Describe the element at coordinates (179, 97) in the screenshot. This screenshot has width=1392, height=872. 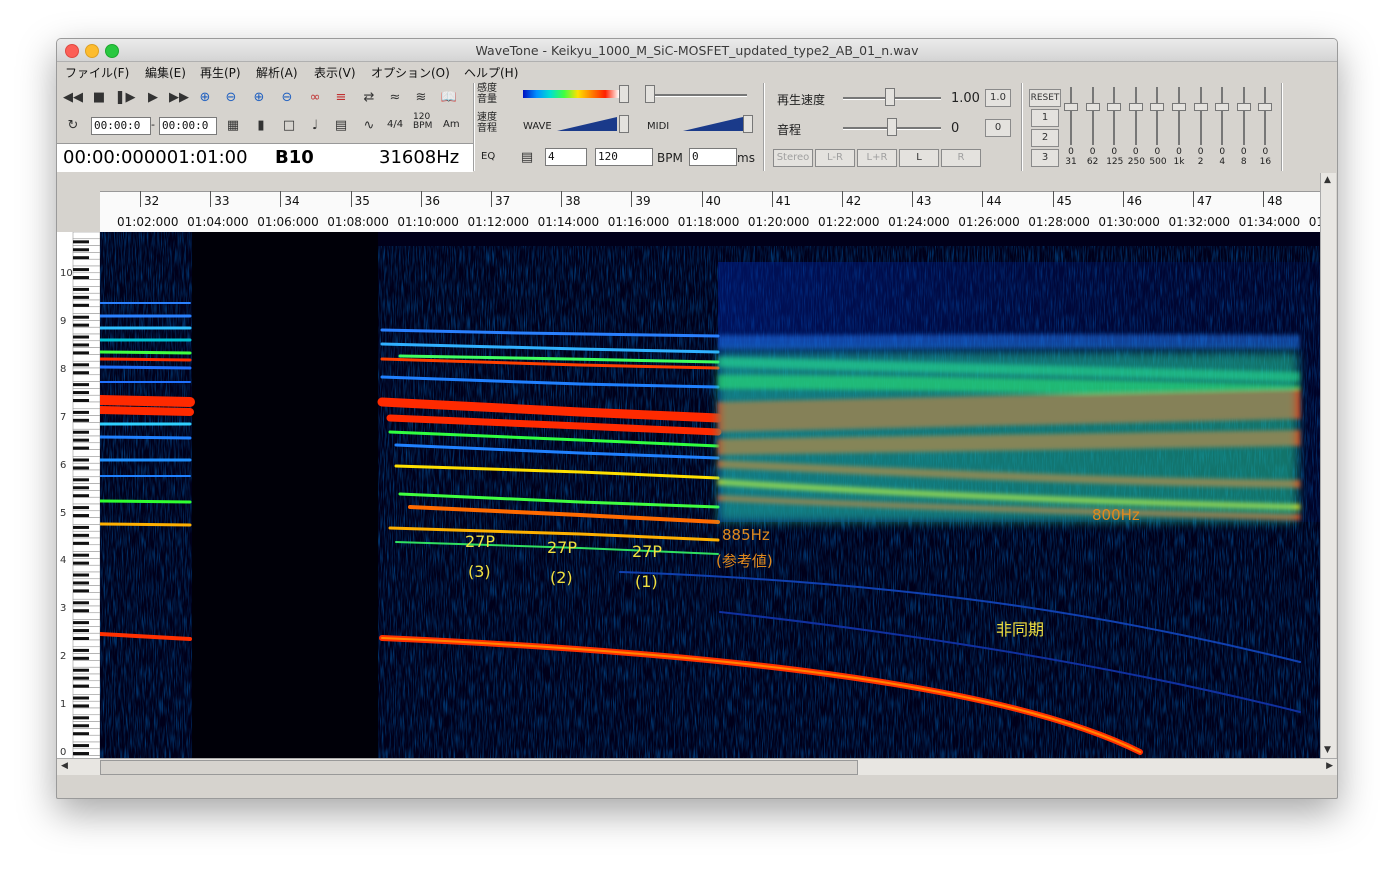
I see `fast-forward-icon: ▶▶` at that location.